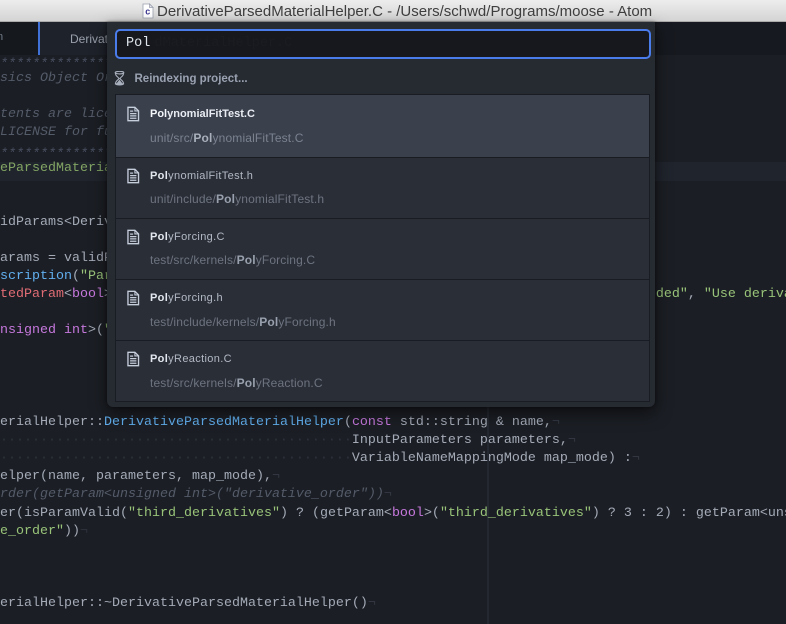 This screenshot has height=624, width=786. What do you see at coordinates (147, 12) in the screenshot?
I see `svg-text: c` at bounding box center [147, 12].